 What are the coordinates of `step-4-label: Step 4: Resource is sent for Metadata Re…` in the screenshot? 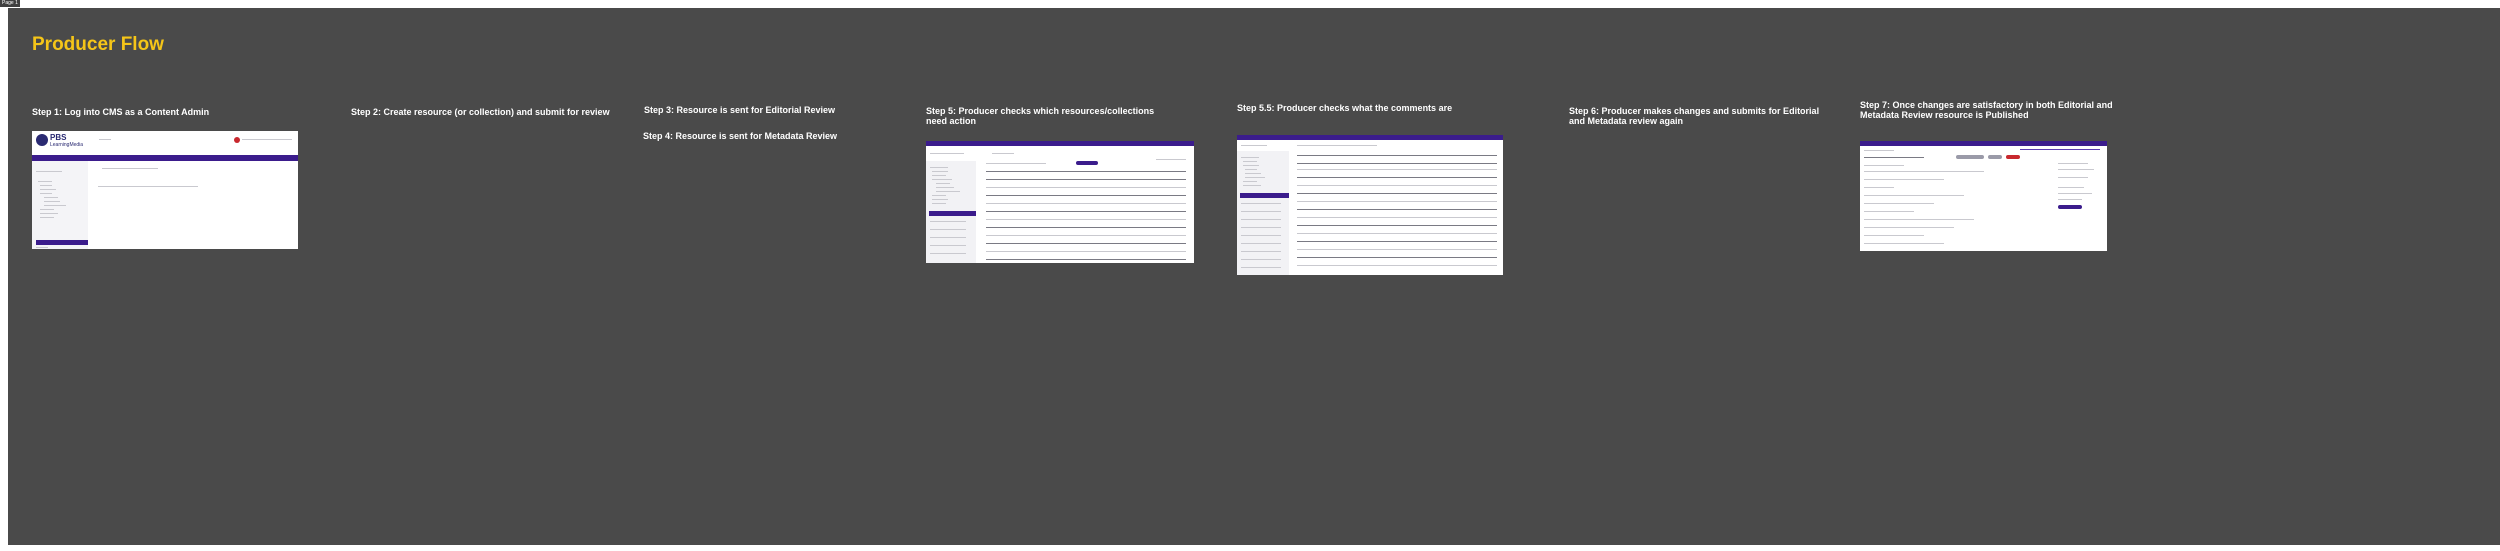 It's located at (740, 136).